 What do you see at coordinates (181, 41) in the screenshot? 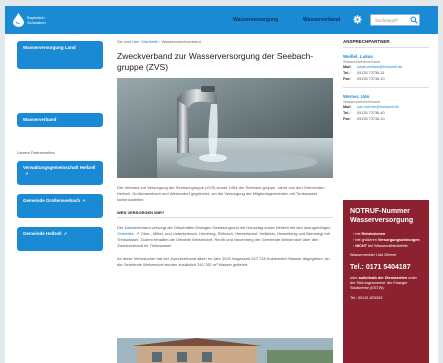
I see `breadcrumb-current: Wasserzweckverband` at bounding box center [181, 41].